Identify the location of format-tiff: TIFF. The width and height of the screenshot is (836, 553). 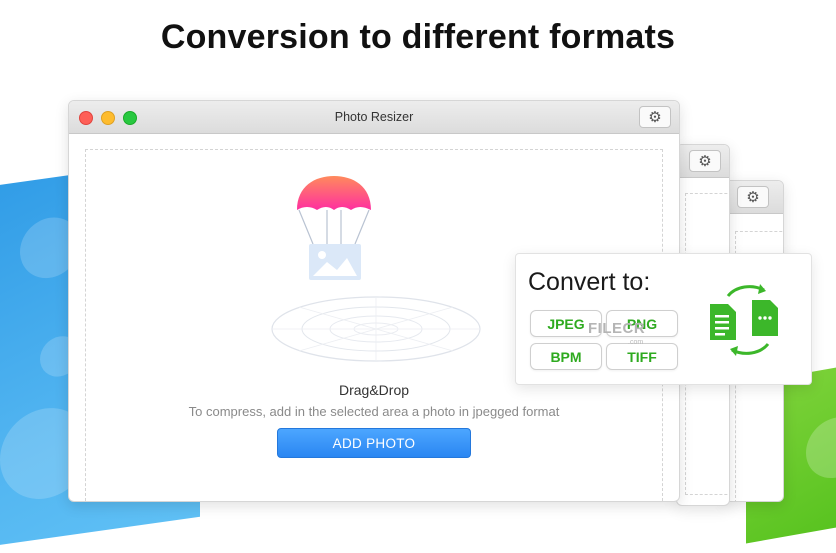
(642, 356).